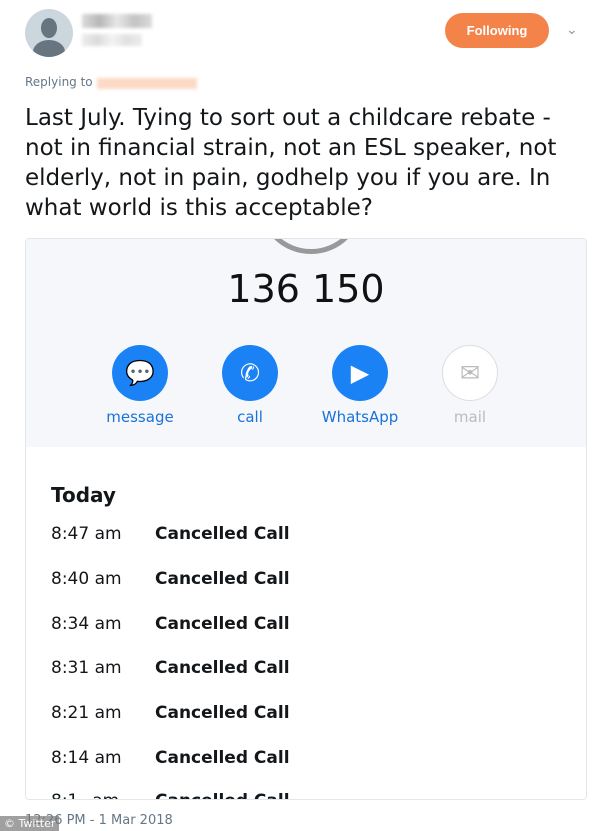 Image resolution: width=600 pixels, height=831 pixels. I want to click on whatsapp-label: WhatsApp, so click(360, 417).